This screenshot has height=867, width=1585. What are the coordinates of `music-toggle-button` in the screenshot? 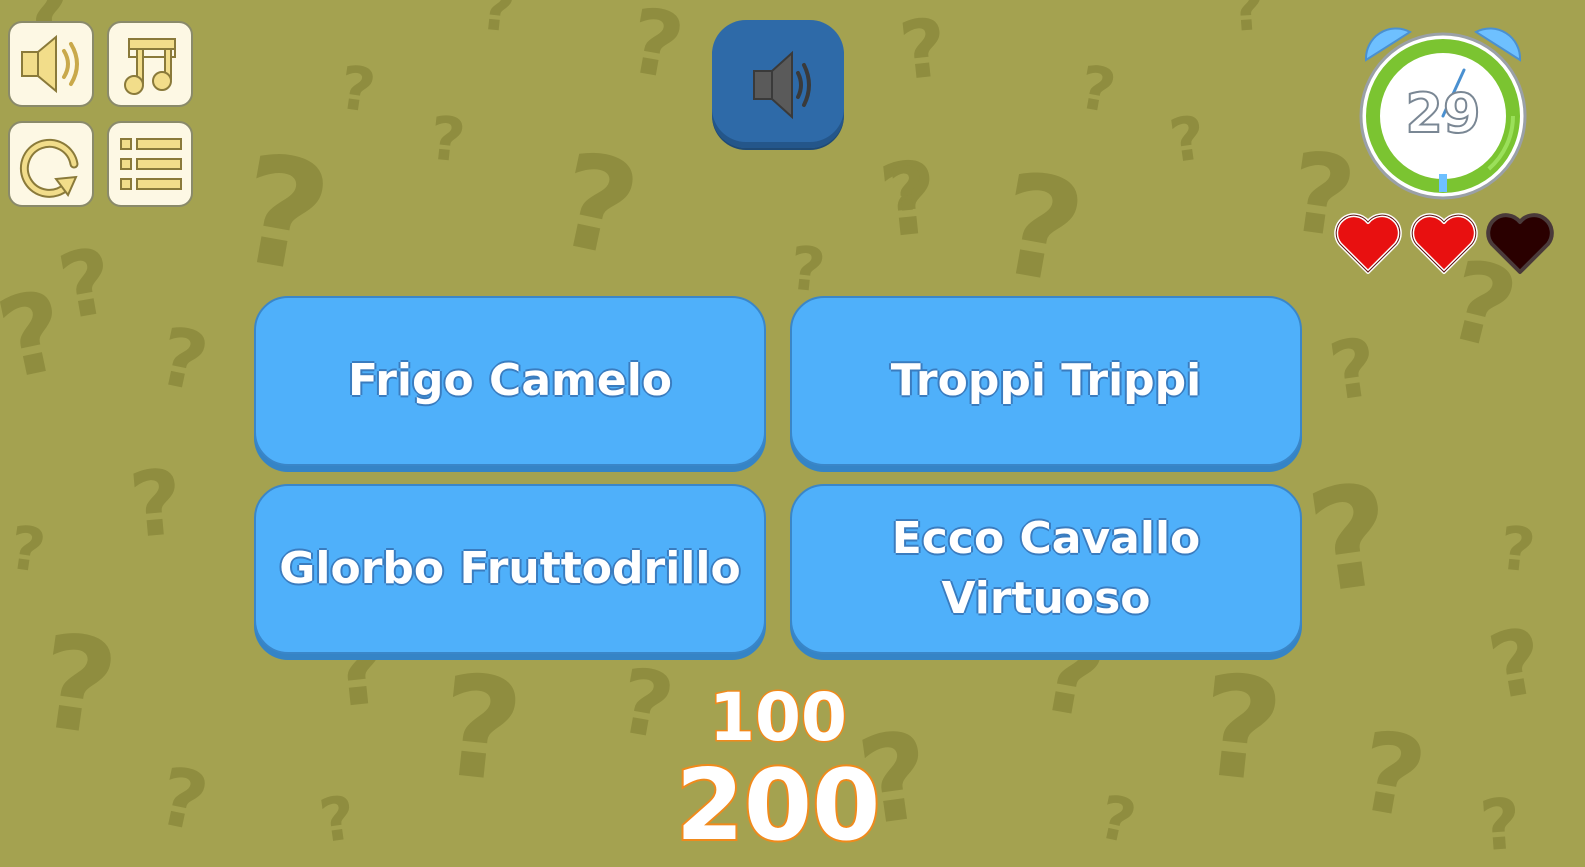 It's located at (150, 64).